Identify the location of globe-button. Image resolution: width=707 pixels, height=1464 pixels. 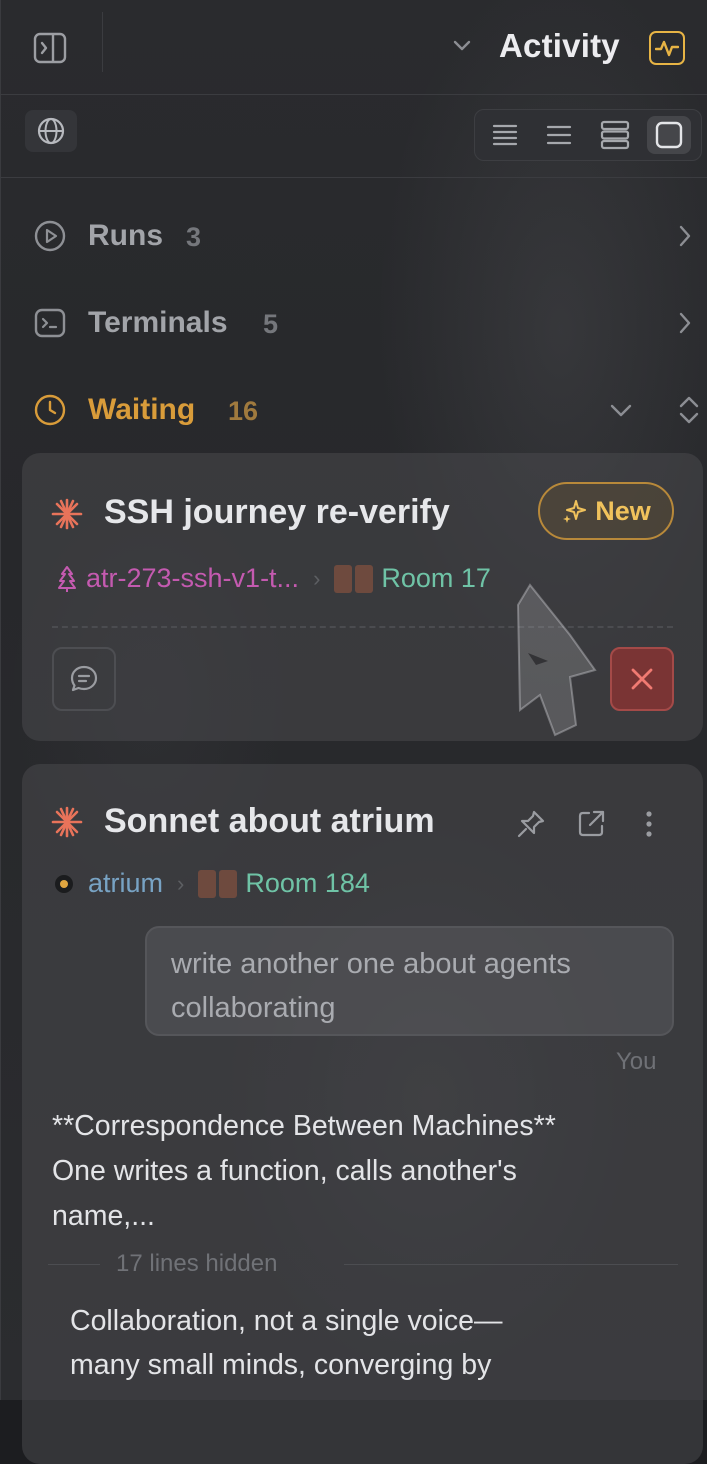
(51, 131).